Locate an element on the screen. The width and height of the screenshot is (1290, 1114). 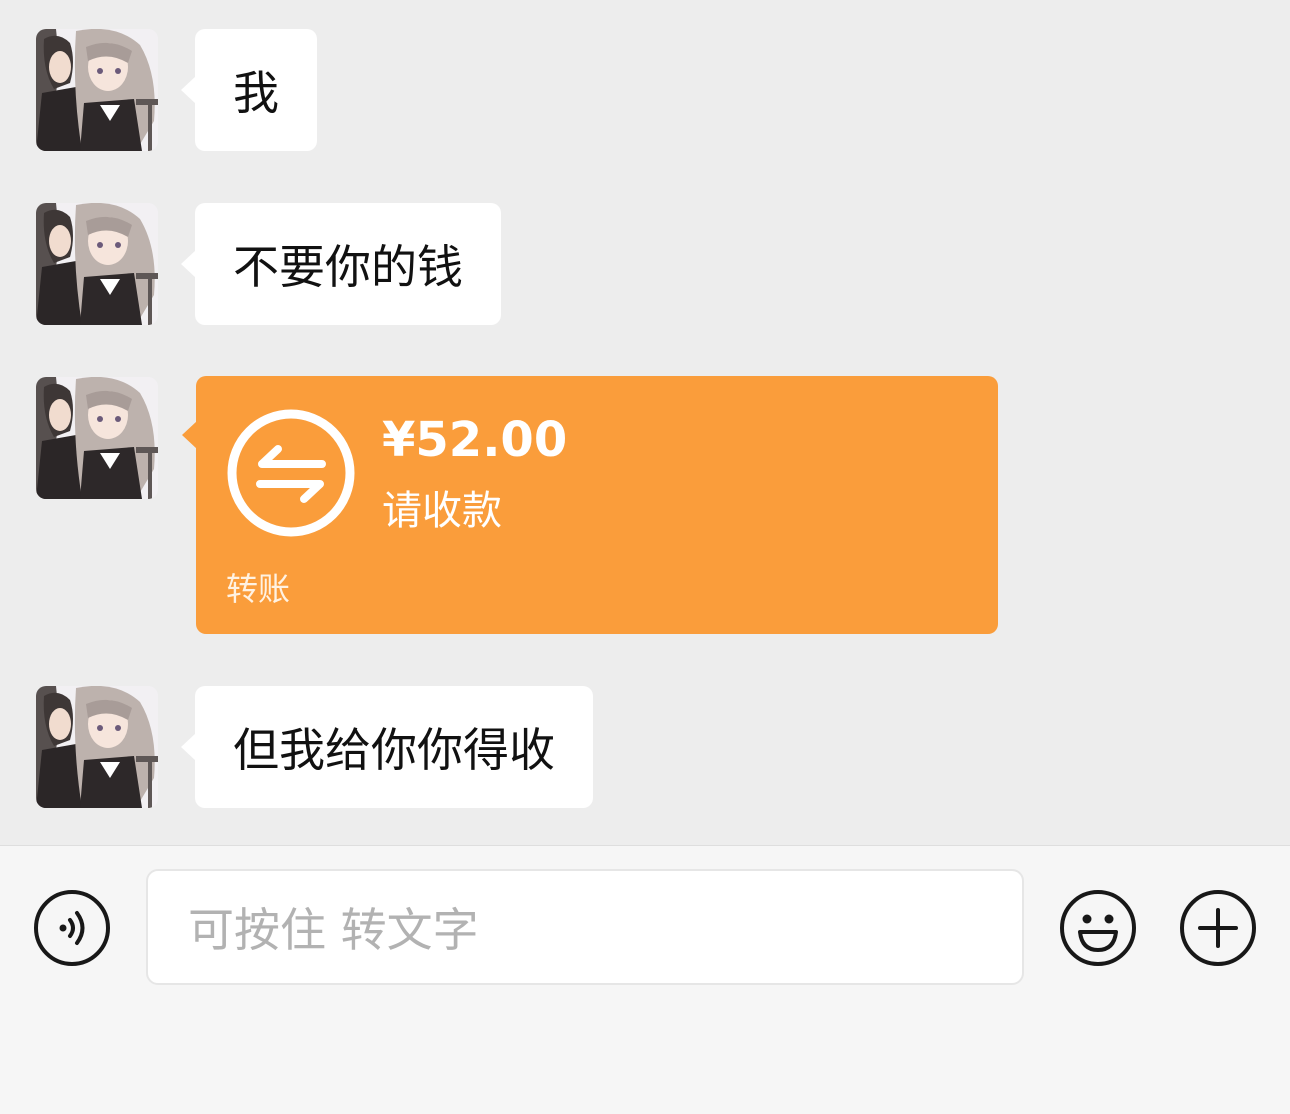
more-button is located at coordinates (1218, 928).